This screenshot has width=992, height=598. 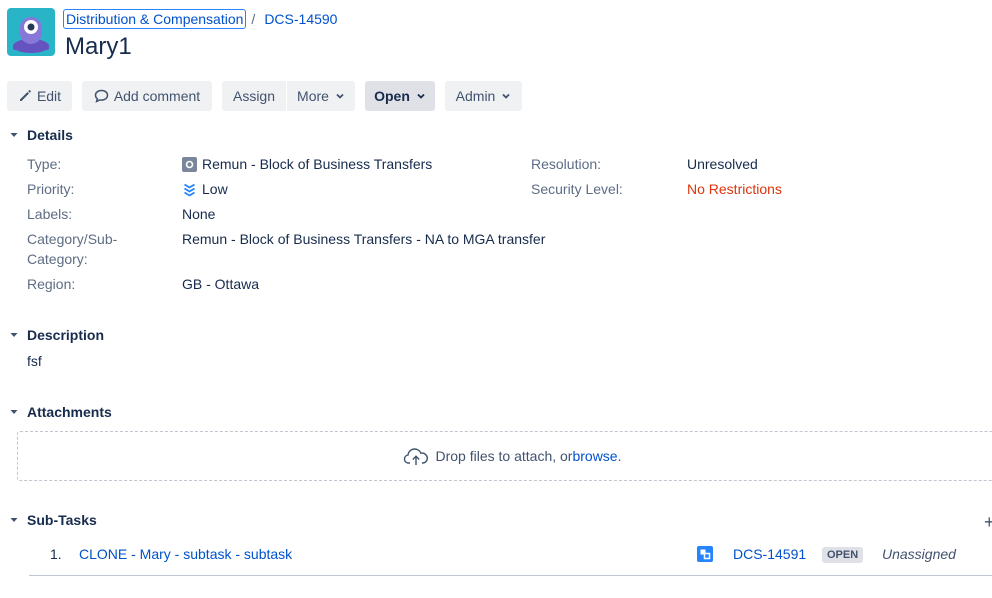 What do you see at coordinates (185, 554) in the screenshot?
I see `subtask-summary-link: CLONE - Mary - subtask - subtask` at bounding box center [185, 554].